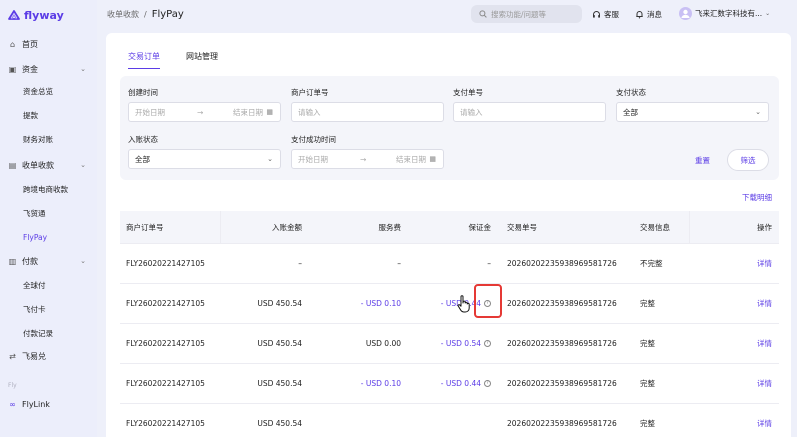  I want to click on logo-text: flyway, so click(44, 15).